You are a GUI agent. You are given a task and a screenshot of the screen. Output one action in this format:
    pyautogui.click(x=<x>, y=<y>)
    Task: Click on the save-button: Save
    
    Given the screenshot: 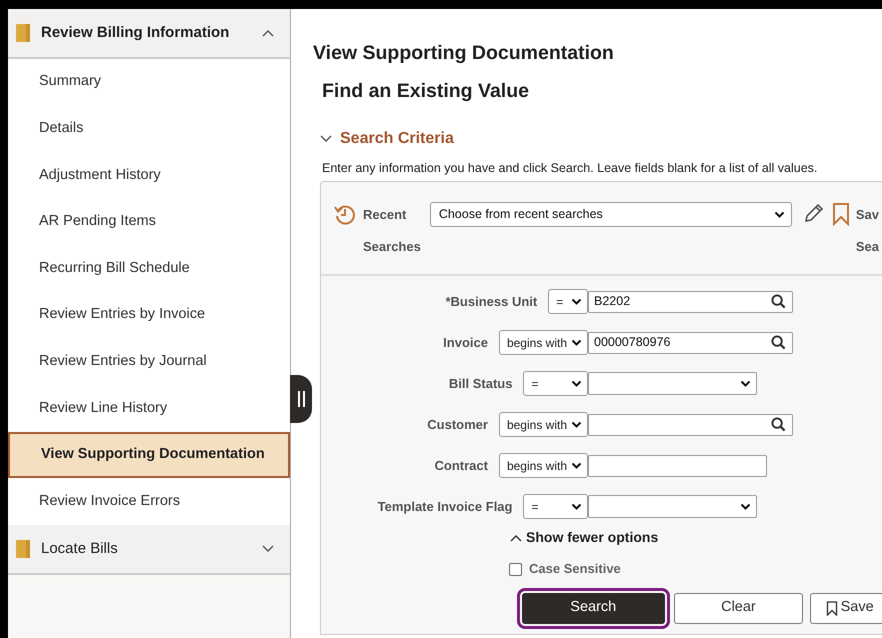 What is the action you would take?
    pyautogui.click(x=846, y=608)
    